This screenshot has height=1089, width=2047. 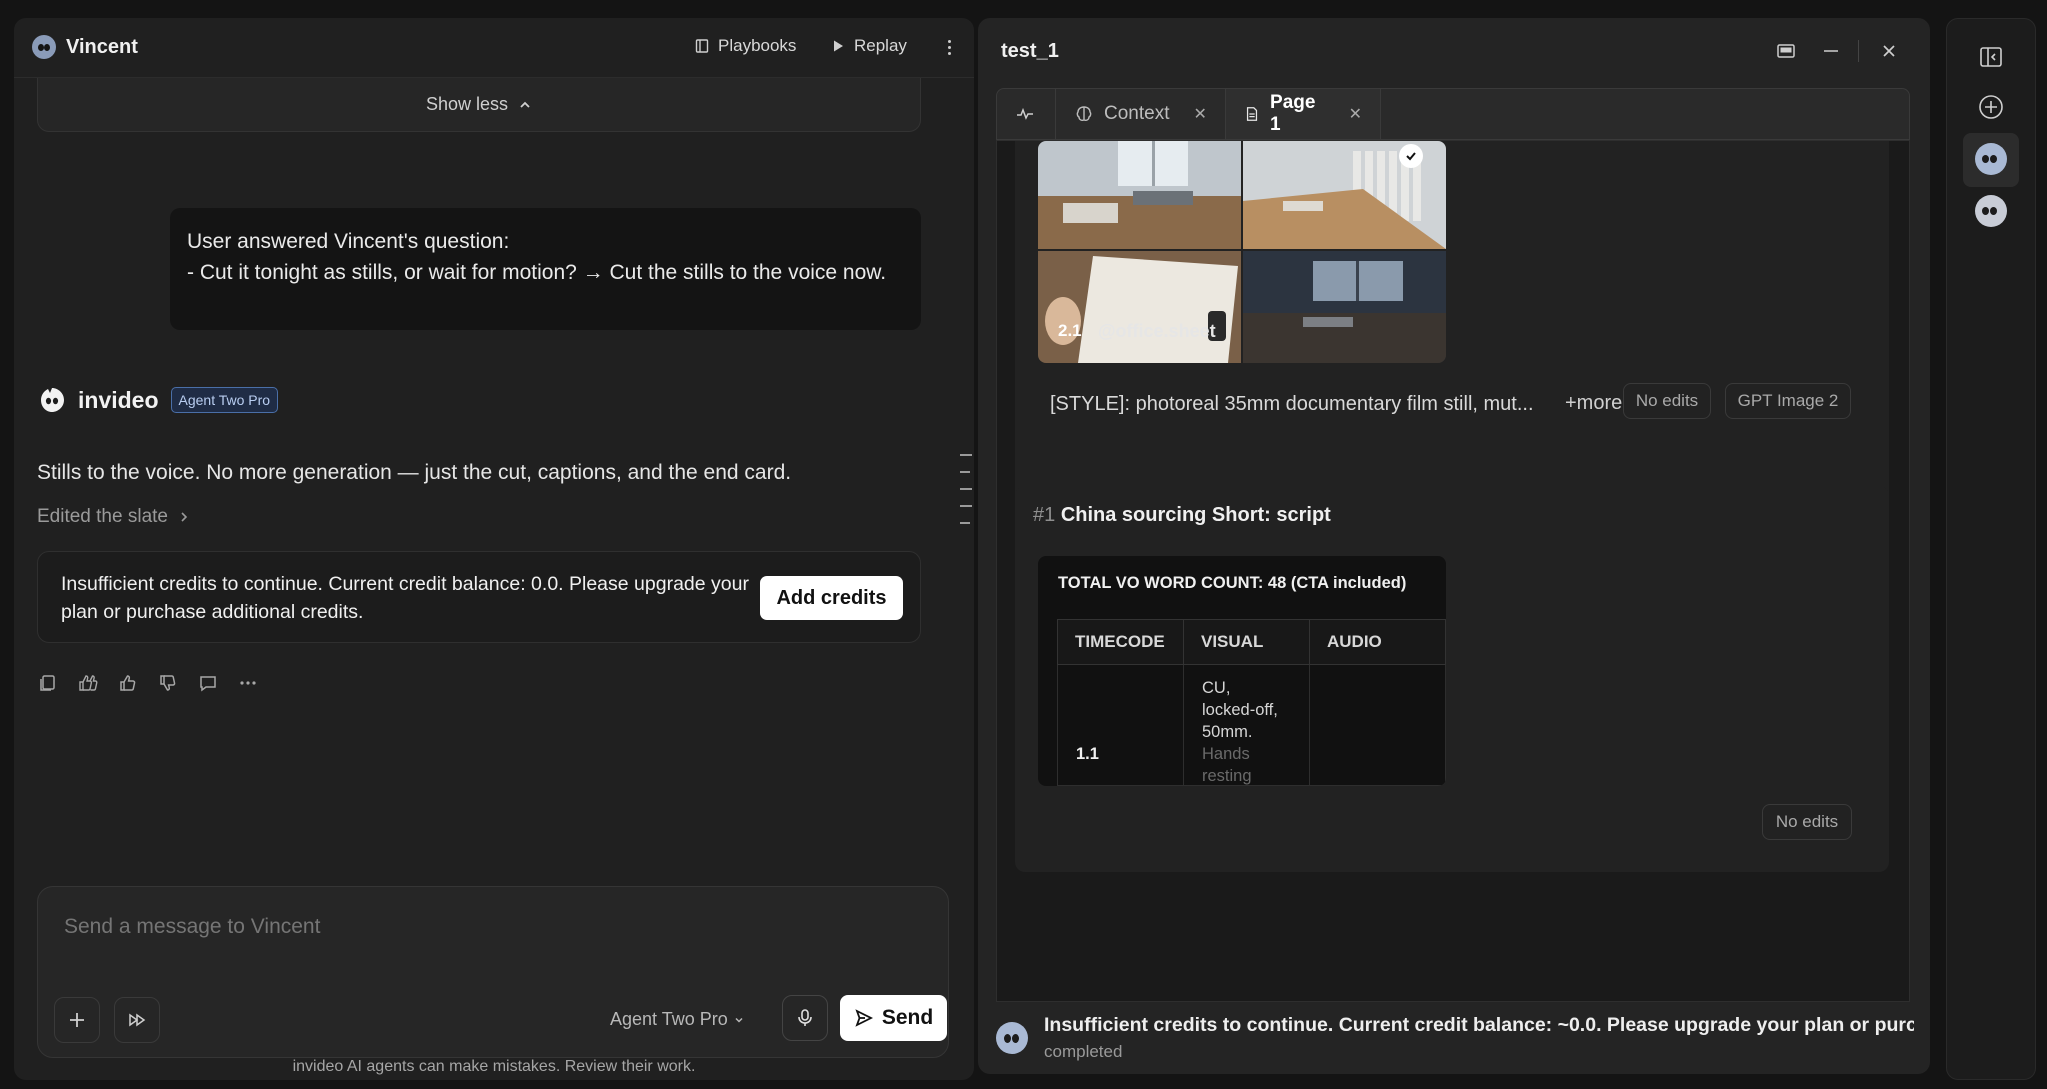 I want to click on fast-forward-button, so click(x=137, y=1020).